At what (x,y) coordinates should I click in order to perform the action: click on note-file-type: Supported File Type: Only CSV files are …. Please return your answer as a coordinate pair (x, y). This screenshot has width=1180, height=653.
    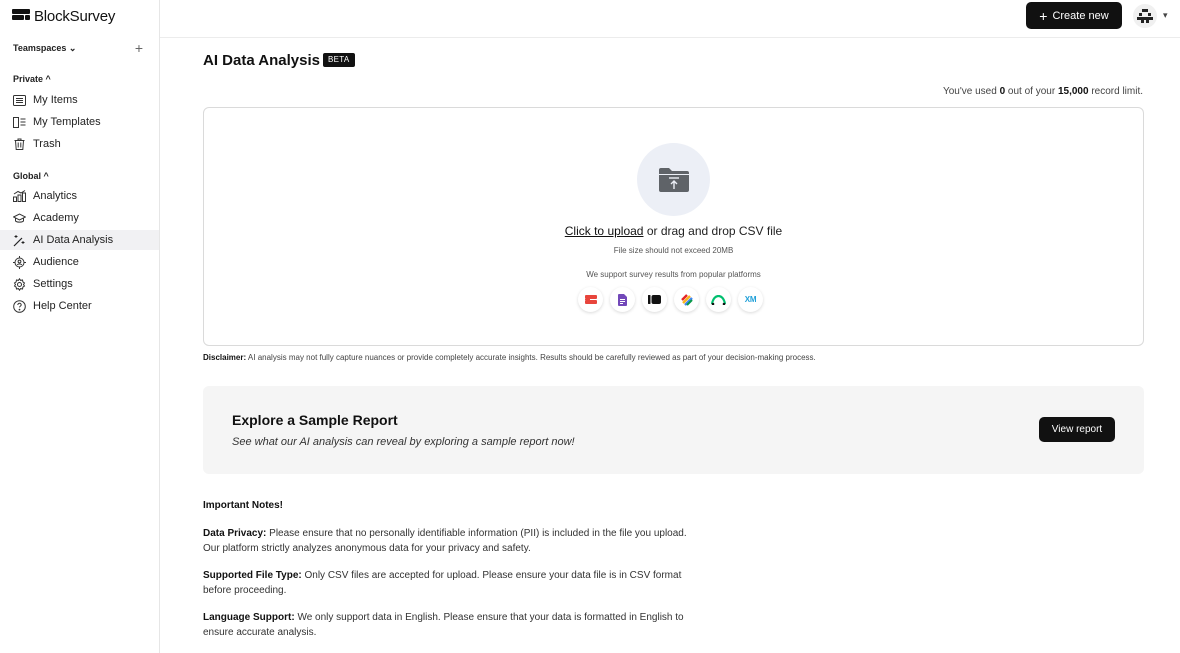
    Looking at the image, I should click on (448, 583).